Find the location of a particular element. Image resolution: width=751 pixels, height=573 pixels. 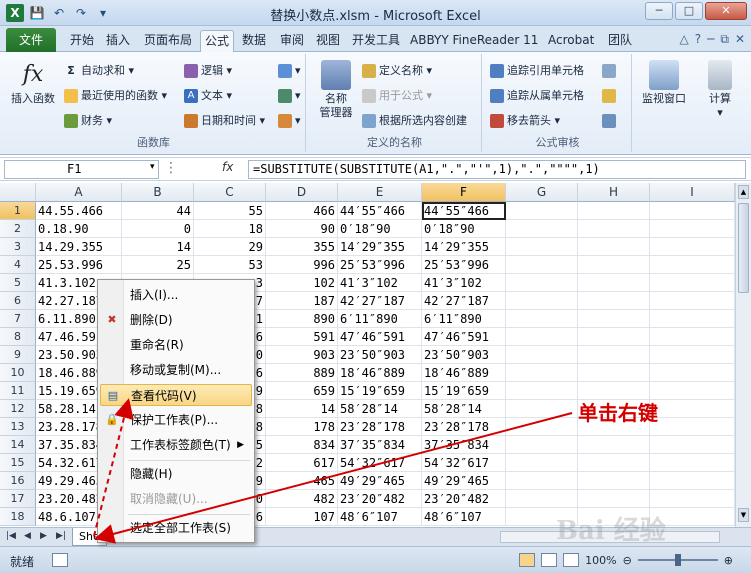

row-header: 9 is located at coordinates (18, 355).